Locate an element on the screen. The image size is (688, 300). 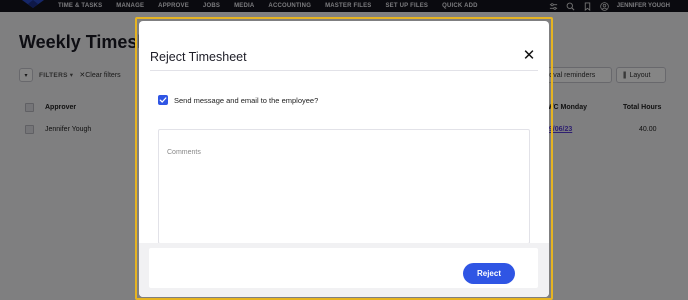
dialog-footer: Reject is located at coordinates (344, 270).